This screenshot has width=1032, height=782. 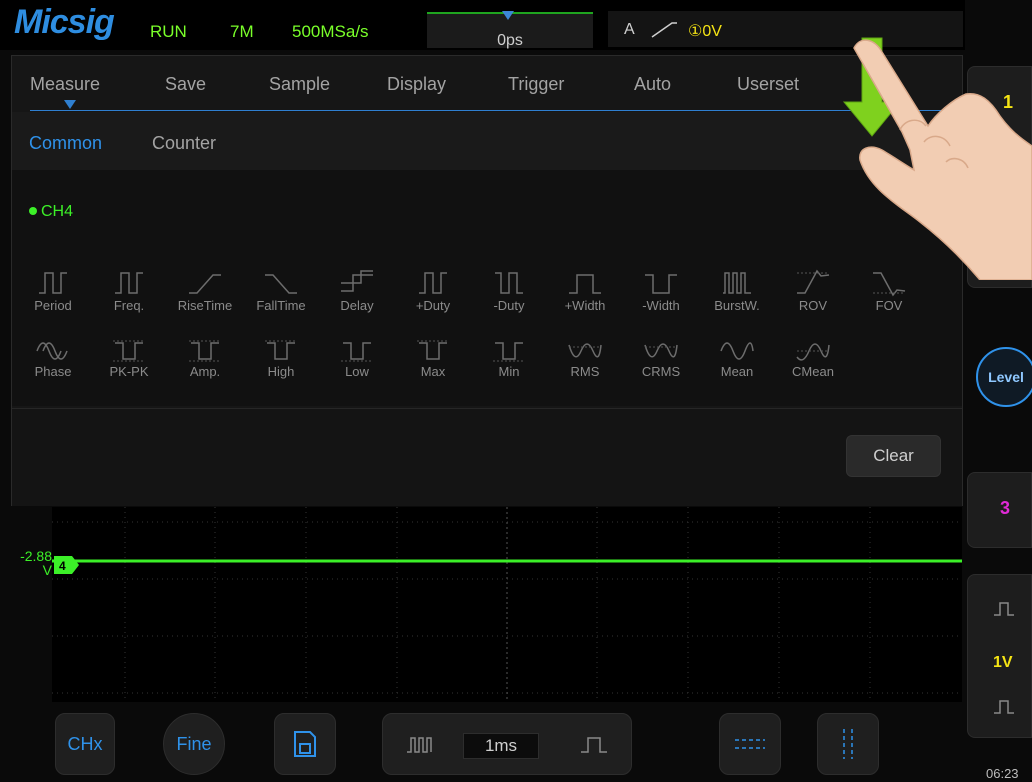 What do you see at coordinates (416, 84) in the screenshot?
I see `tab-display: Display` at bounding box center [416, 84].